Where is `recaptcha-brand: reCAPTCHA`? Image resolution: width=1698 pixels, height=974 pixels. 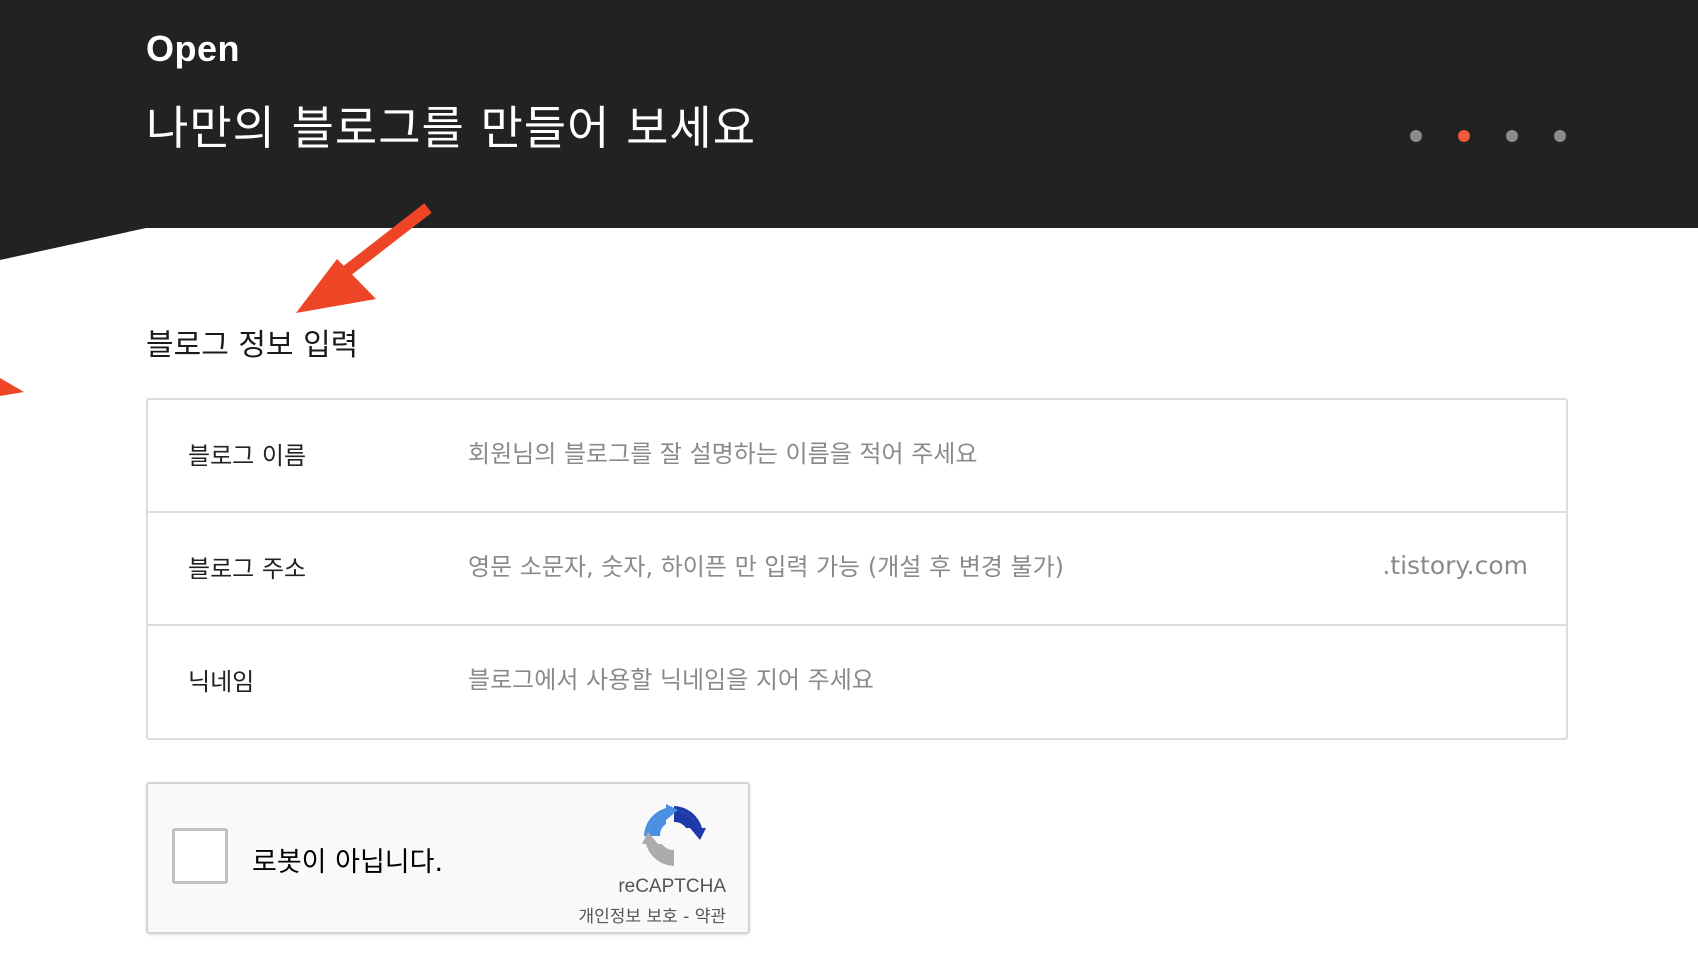 recaptcha-brand: reCAPTCHA is located at coordinates (672, 886).